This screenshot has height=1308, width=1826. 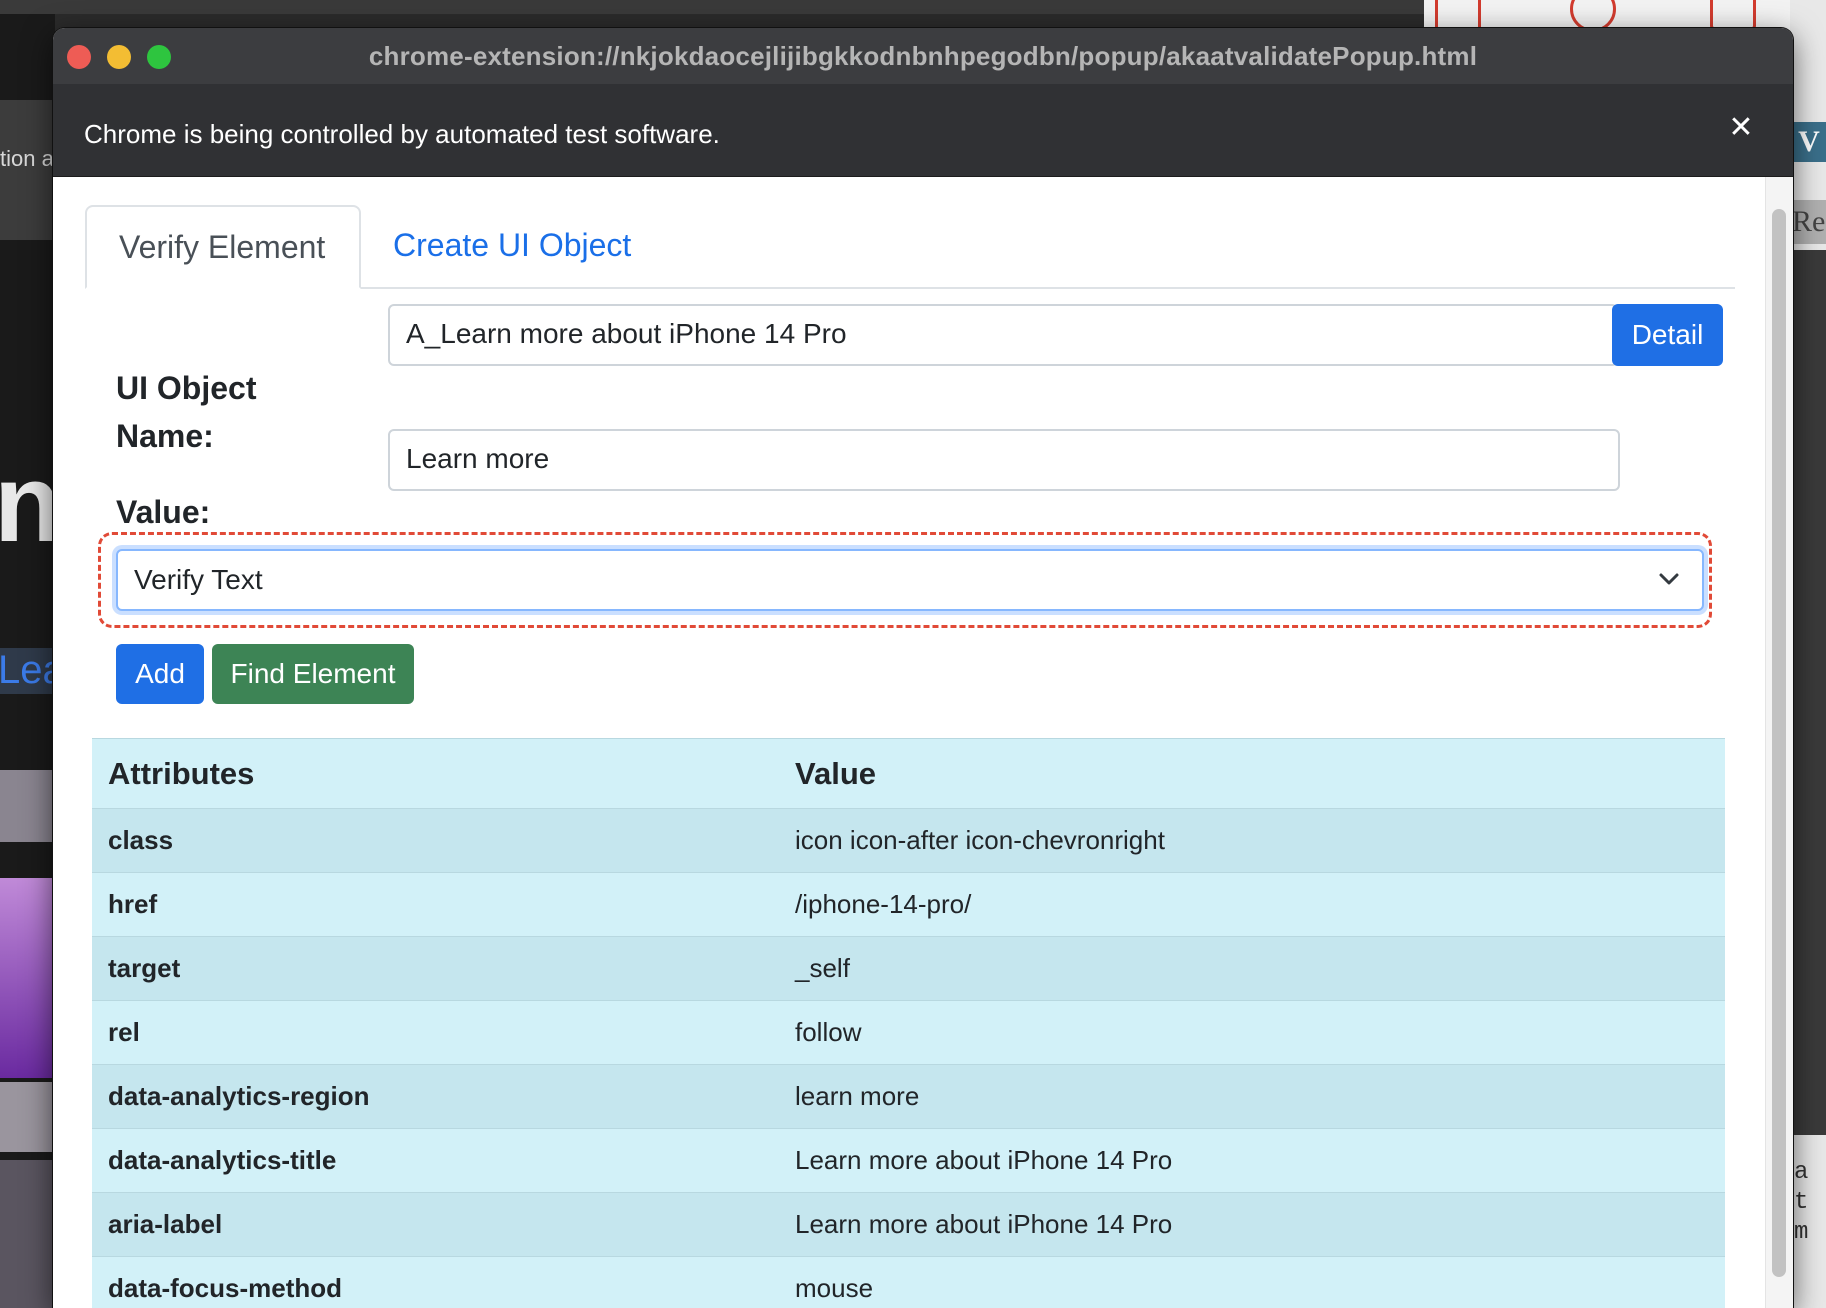 What do you see at coordinates (435, 840) in the screenshot?
I see `attribute-key: class` at bounding box center [435, 840].